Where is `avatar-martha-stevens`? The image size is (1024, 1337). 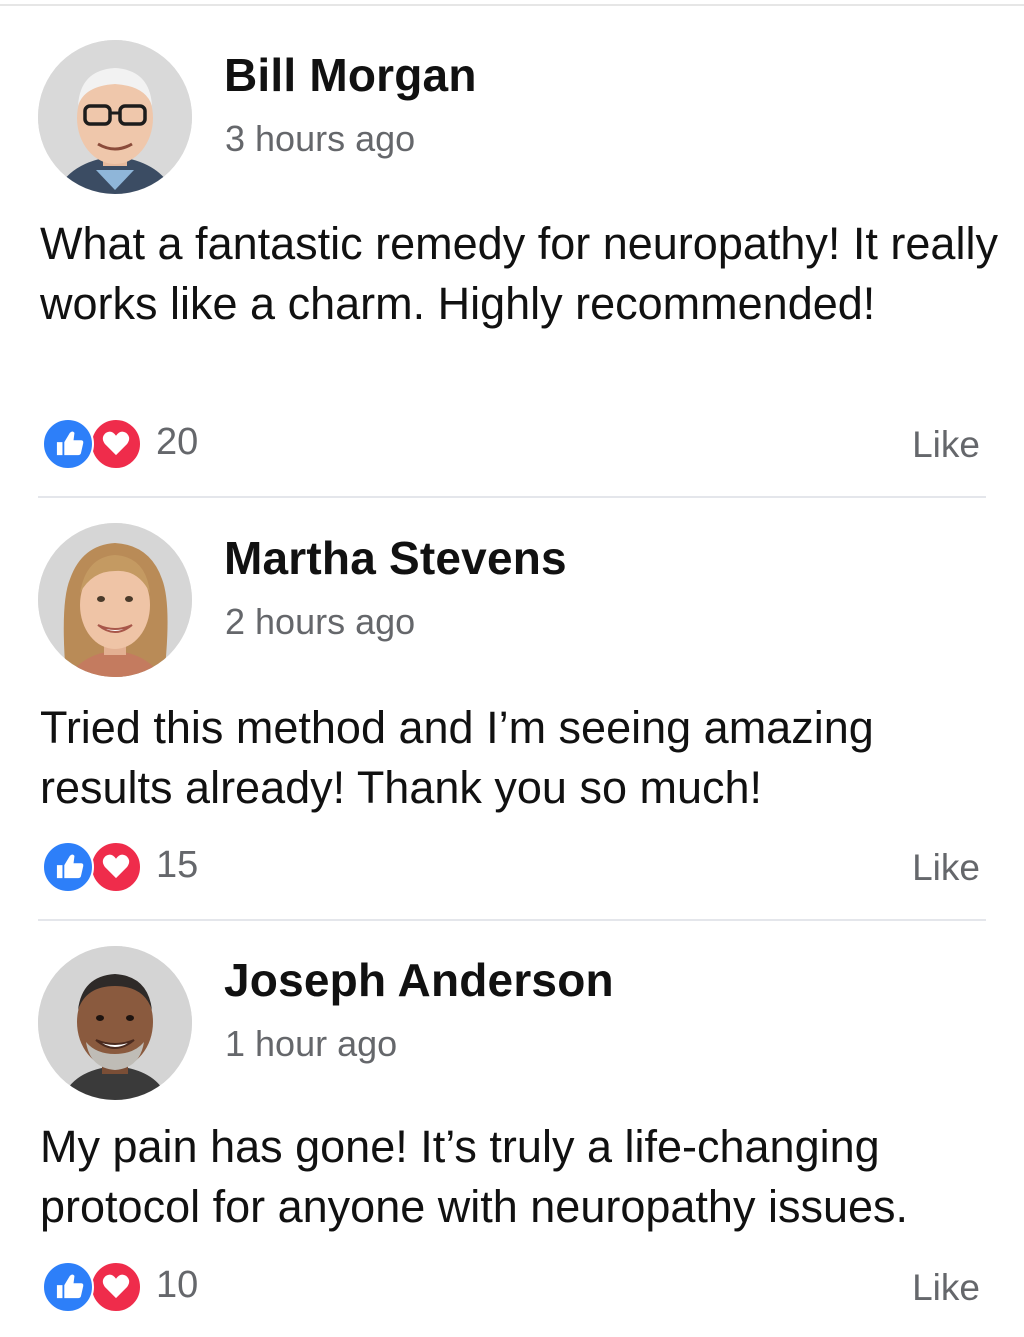
avatar-martha-stevens is located at coordinates (115, 600).